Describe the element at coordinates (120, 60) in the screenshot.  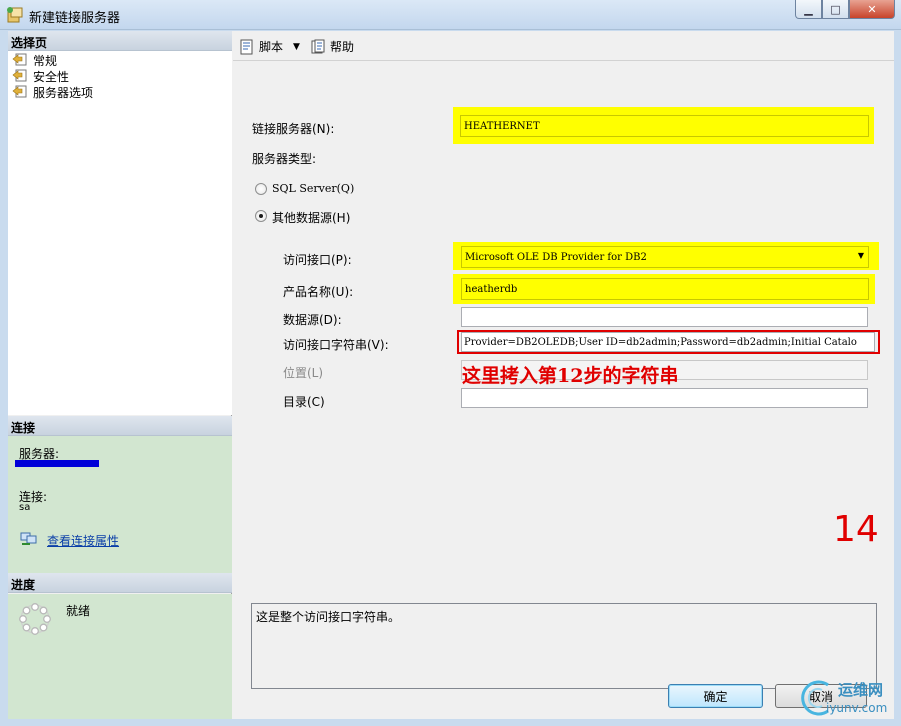
I see `page-item-general: 常规` at that location.